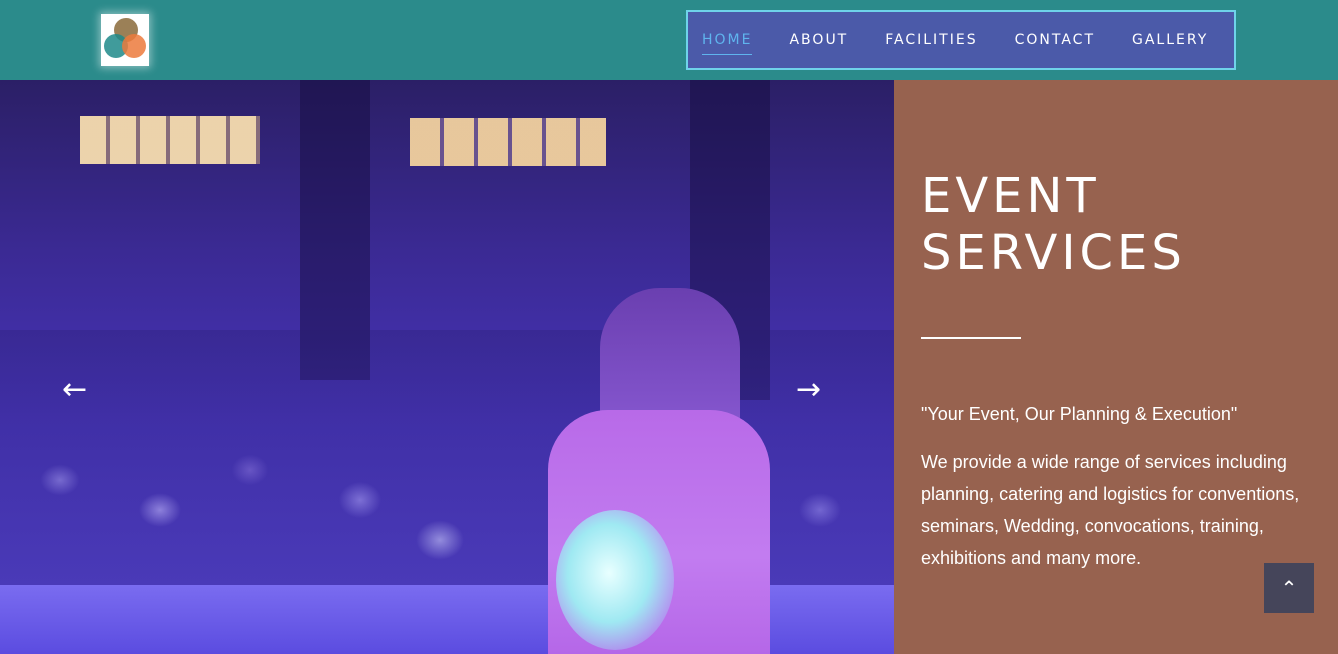 Image resolution: width=1338 pixels, height=654 pixels. What do you see at coordinates (818, 40) in the screenshot?
I see `nav-about: ABOUT` at bounding box center [818, 40].